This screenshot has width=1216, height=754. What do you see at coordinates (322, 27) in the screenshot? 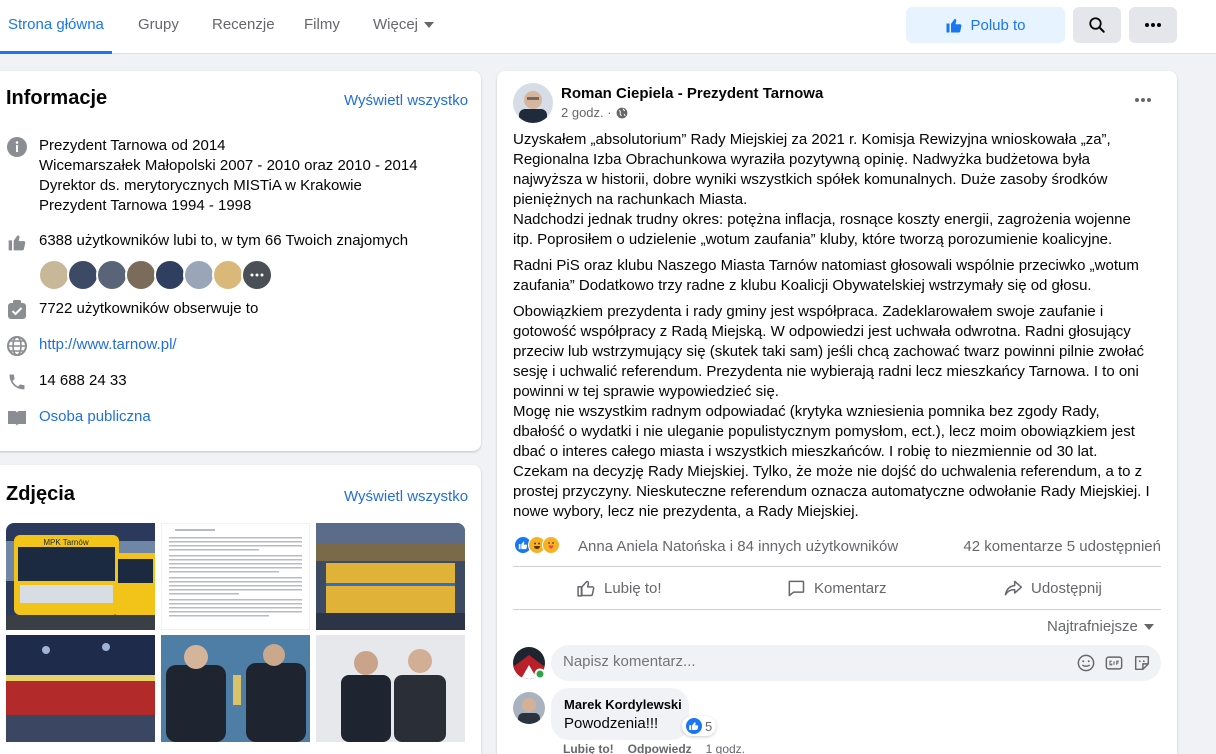
I see `tab-videos: Filmy` at bounding box center [322, 27].